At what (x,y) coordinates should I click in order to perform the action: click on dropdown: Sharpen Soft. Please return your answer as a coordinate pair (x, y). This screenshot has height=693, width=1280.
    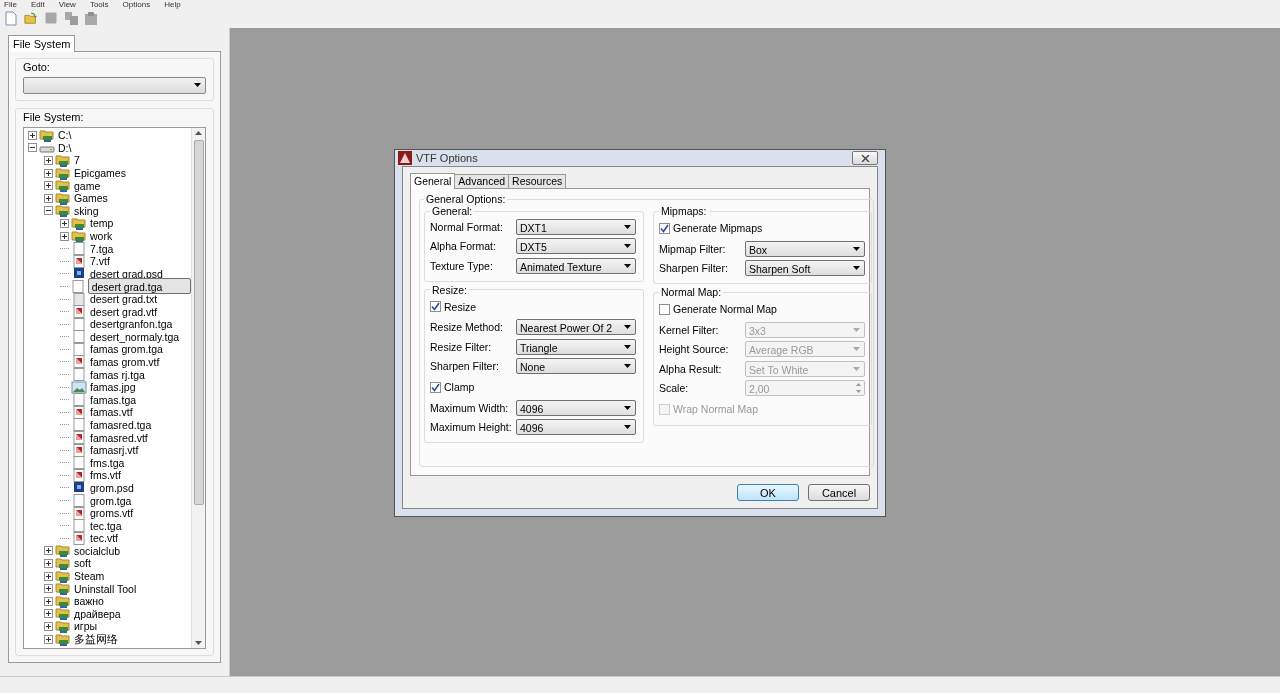
    Looking at the image, I should click on (805, 268).